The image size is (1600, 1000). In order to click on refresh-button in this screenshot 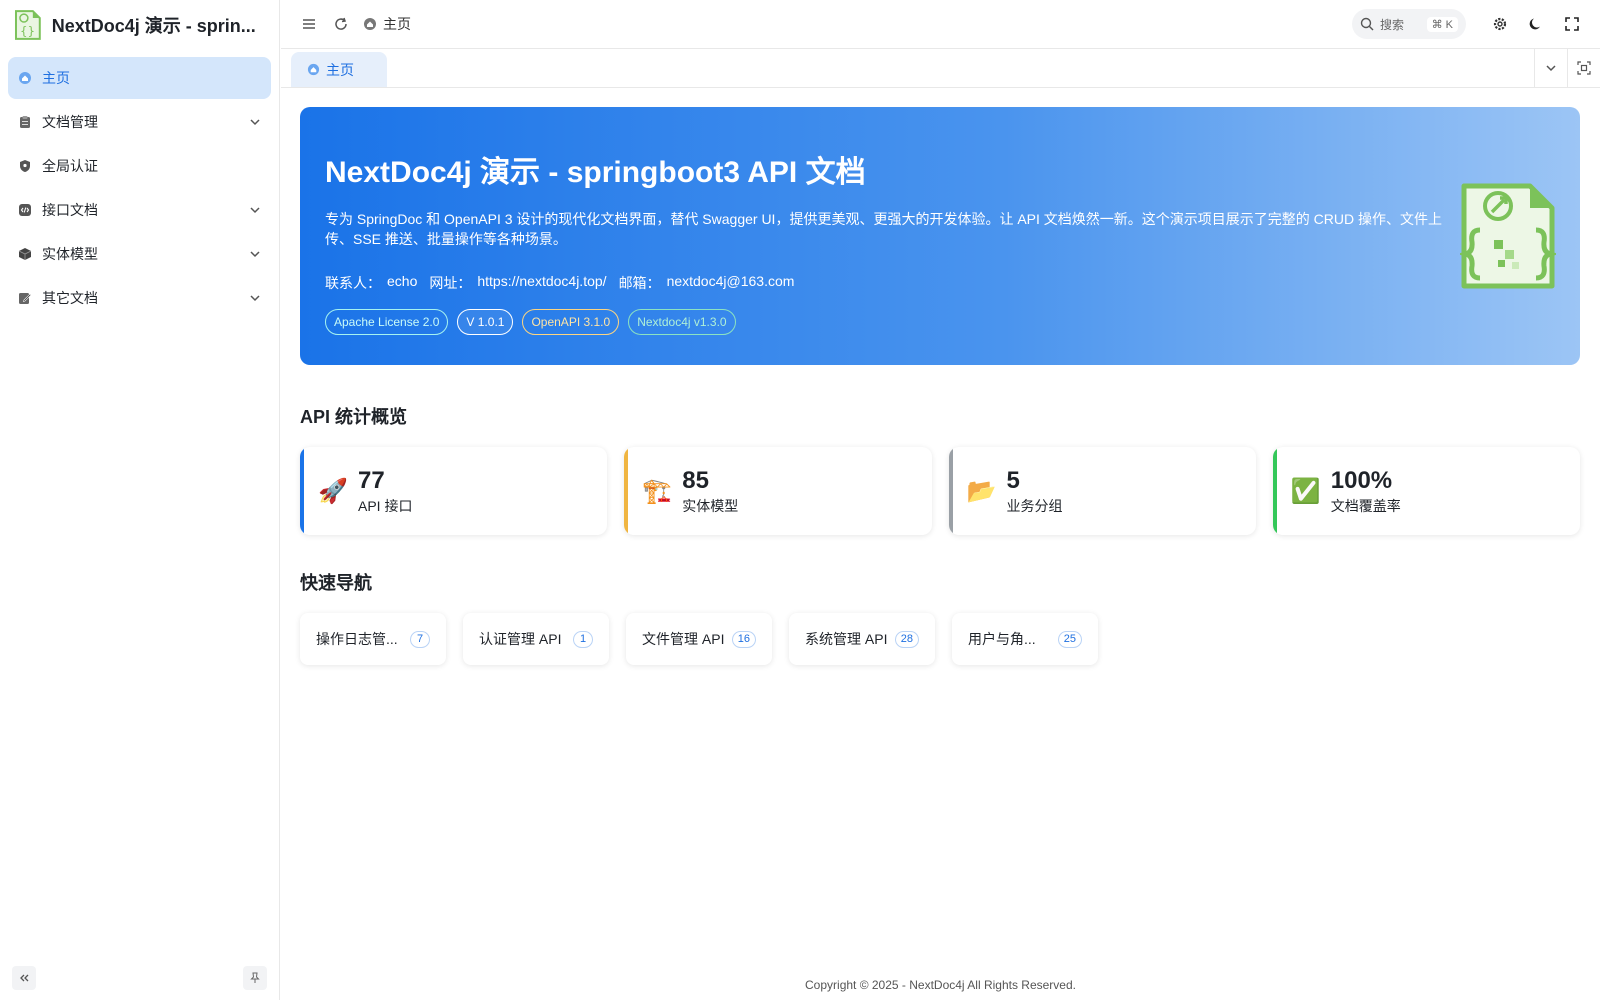, I will do `click(341, 24)`.